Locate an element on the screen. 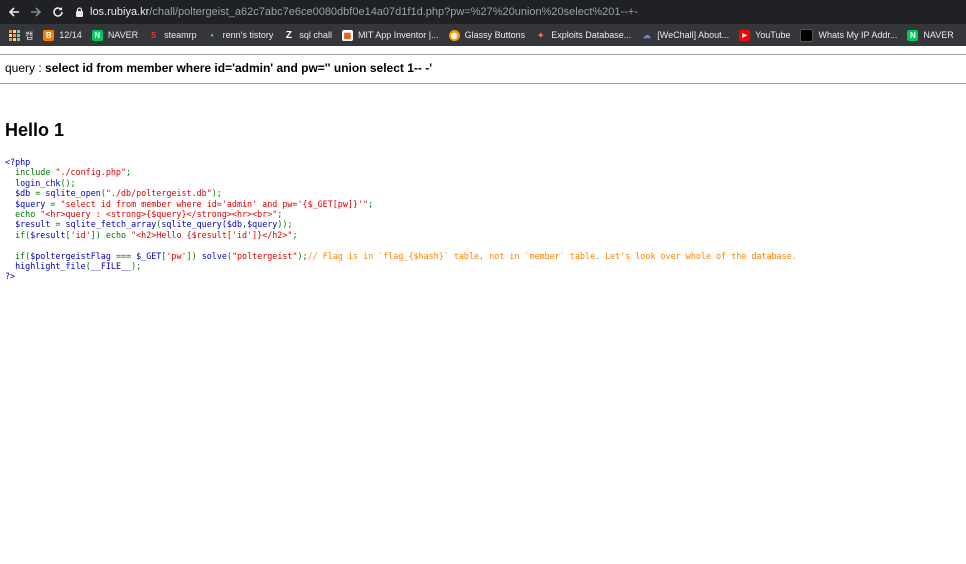 The image size is (966, 564). code-token: sqlite_fetch_array is located at coordinates (111, 224).